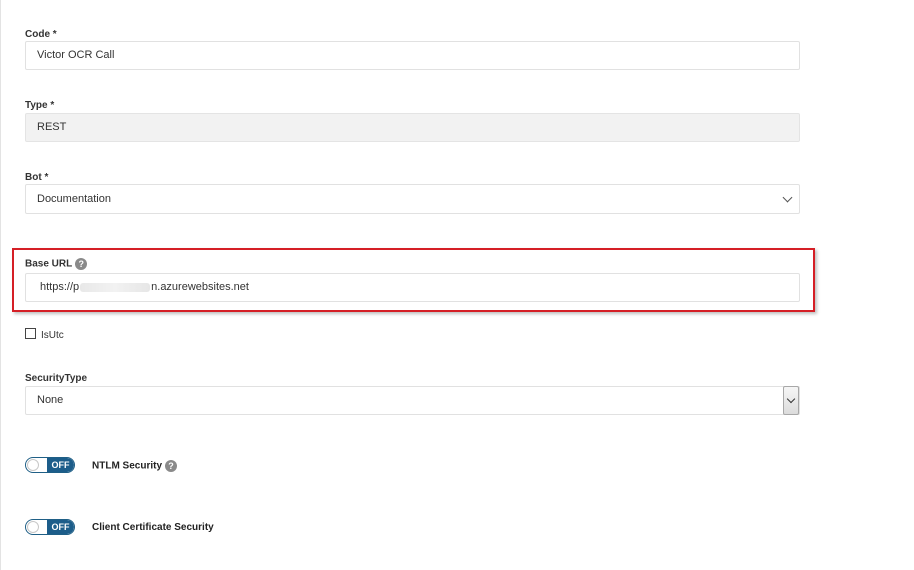  What do you see at coordinates (0, 285) in the screenshot?
I see `panel-left-border` at bounding box center [0, 285].